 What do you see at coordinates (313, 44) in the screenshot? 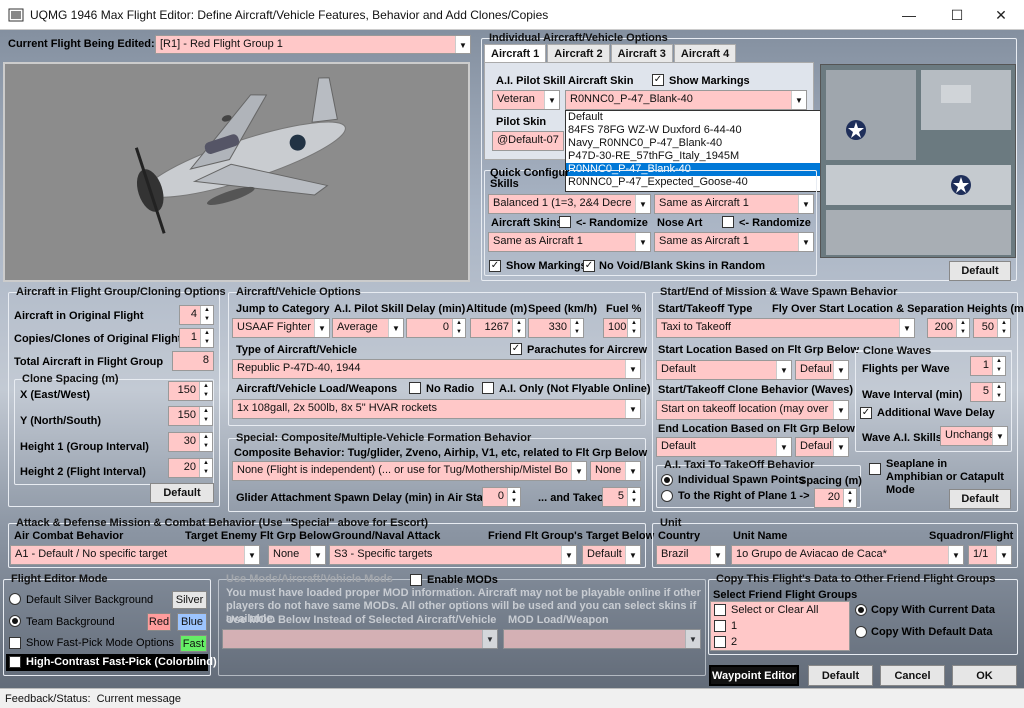
I see `current-flight-select: [R1] - Red Flight Group 1 ▼` at bounding box center [313, 44].